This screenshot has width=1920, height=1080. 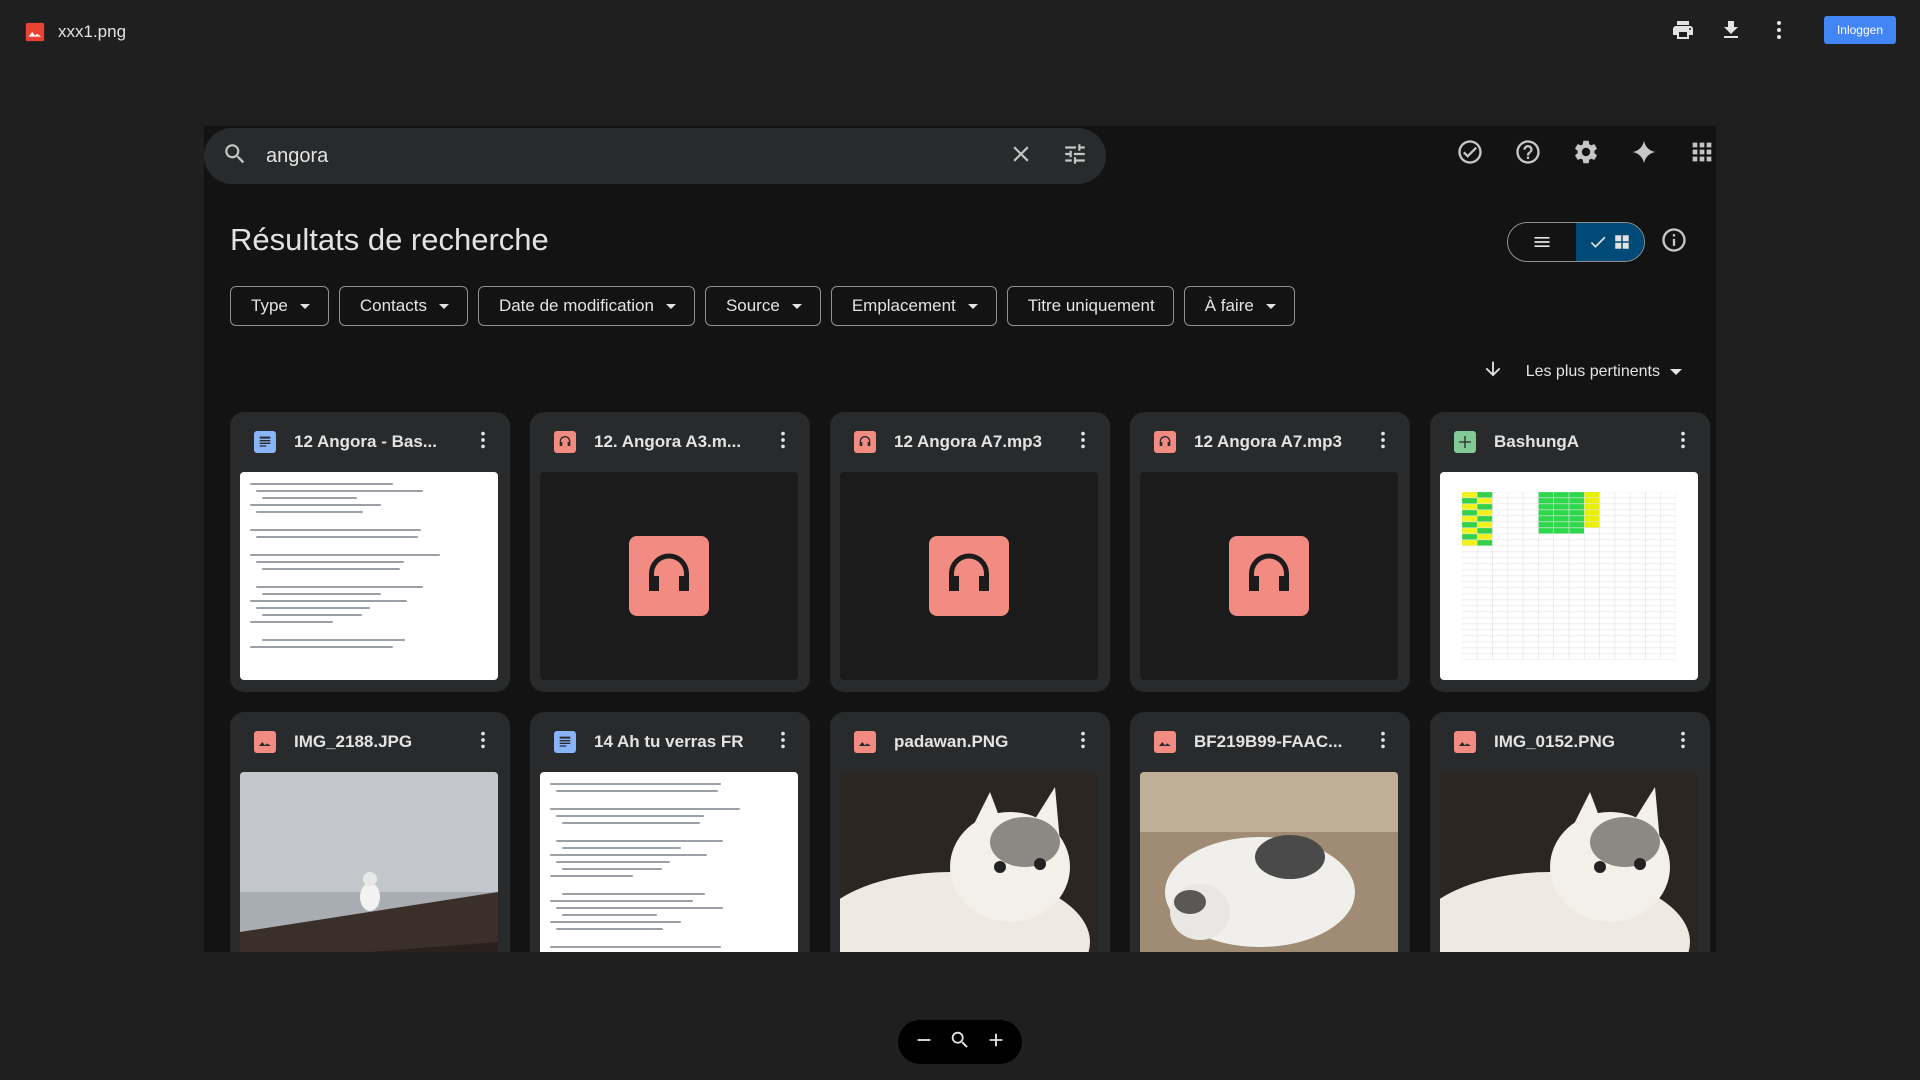 I want to click on viewer-actions: Inloggen, so click(x=1783, y=30).